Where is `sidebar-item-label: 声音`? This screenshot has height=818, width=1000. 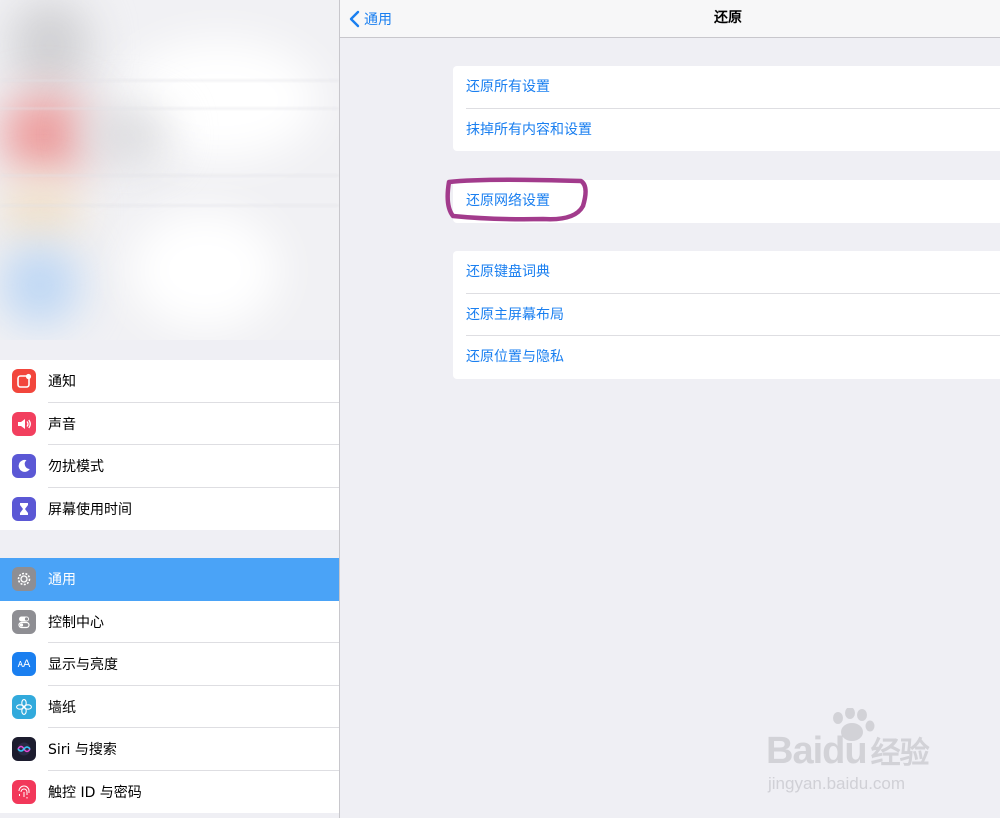
sidebar-item-label: 声音 is located at coordinates (62, 424).